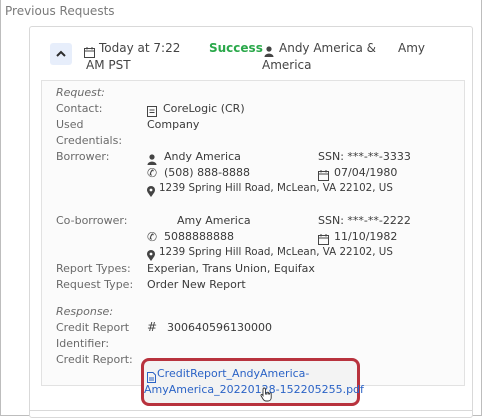 This screenshot has width=484, height=418. I want to click on used-credentials-value: Company, so click(173, 124).